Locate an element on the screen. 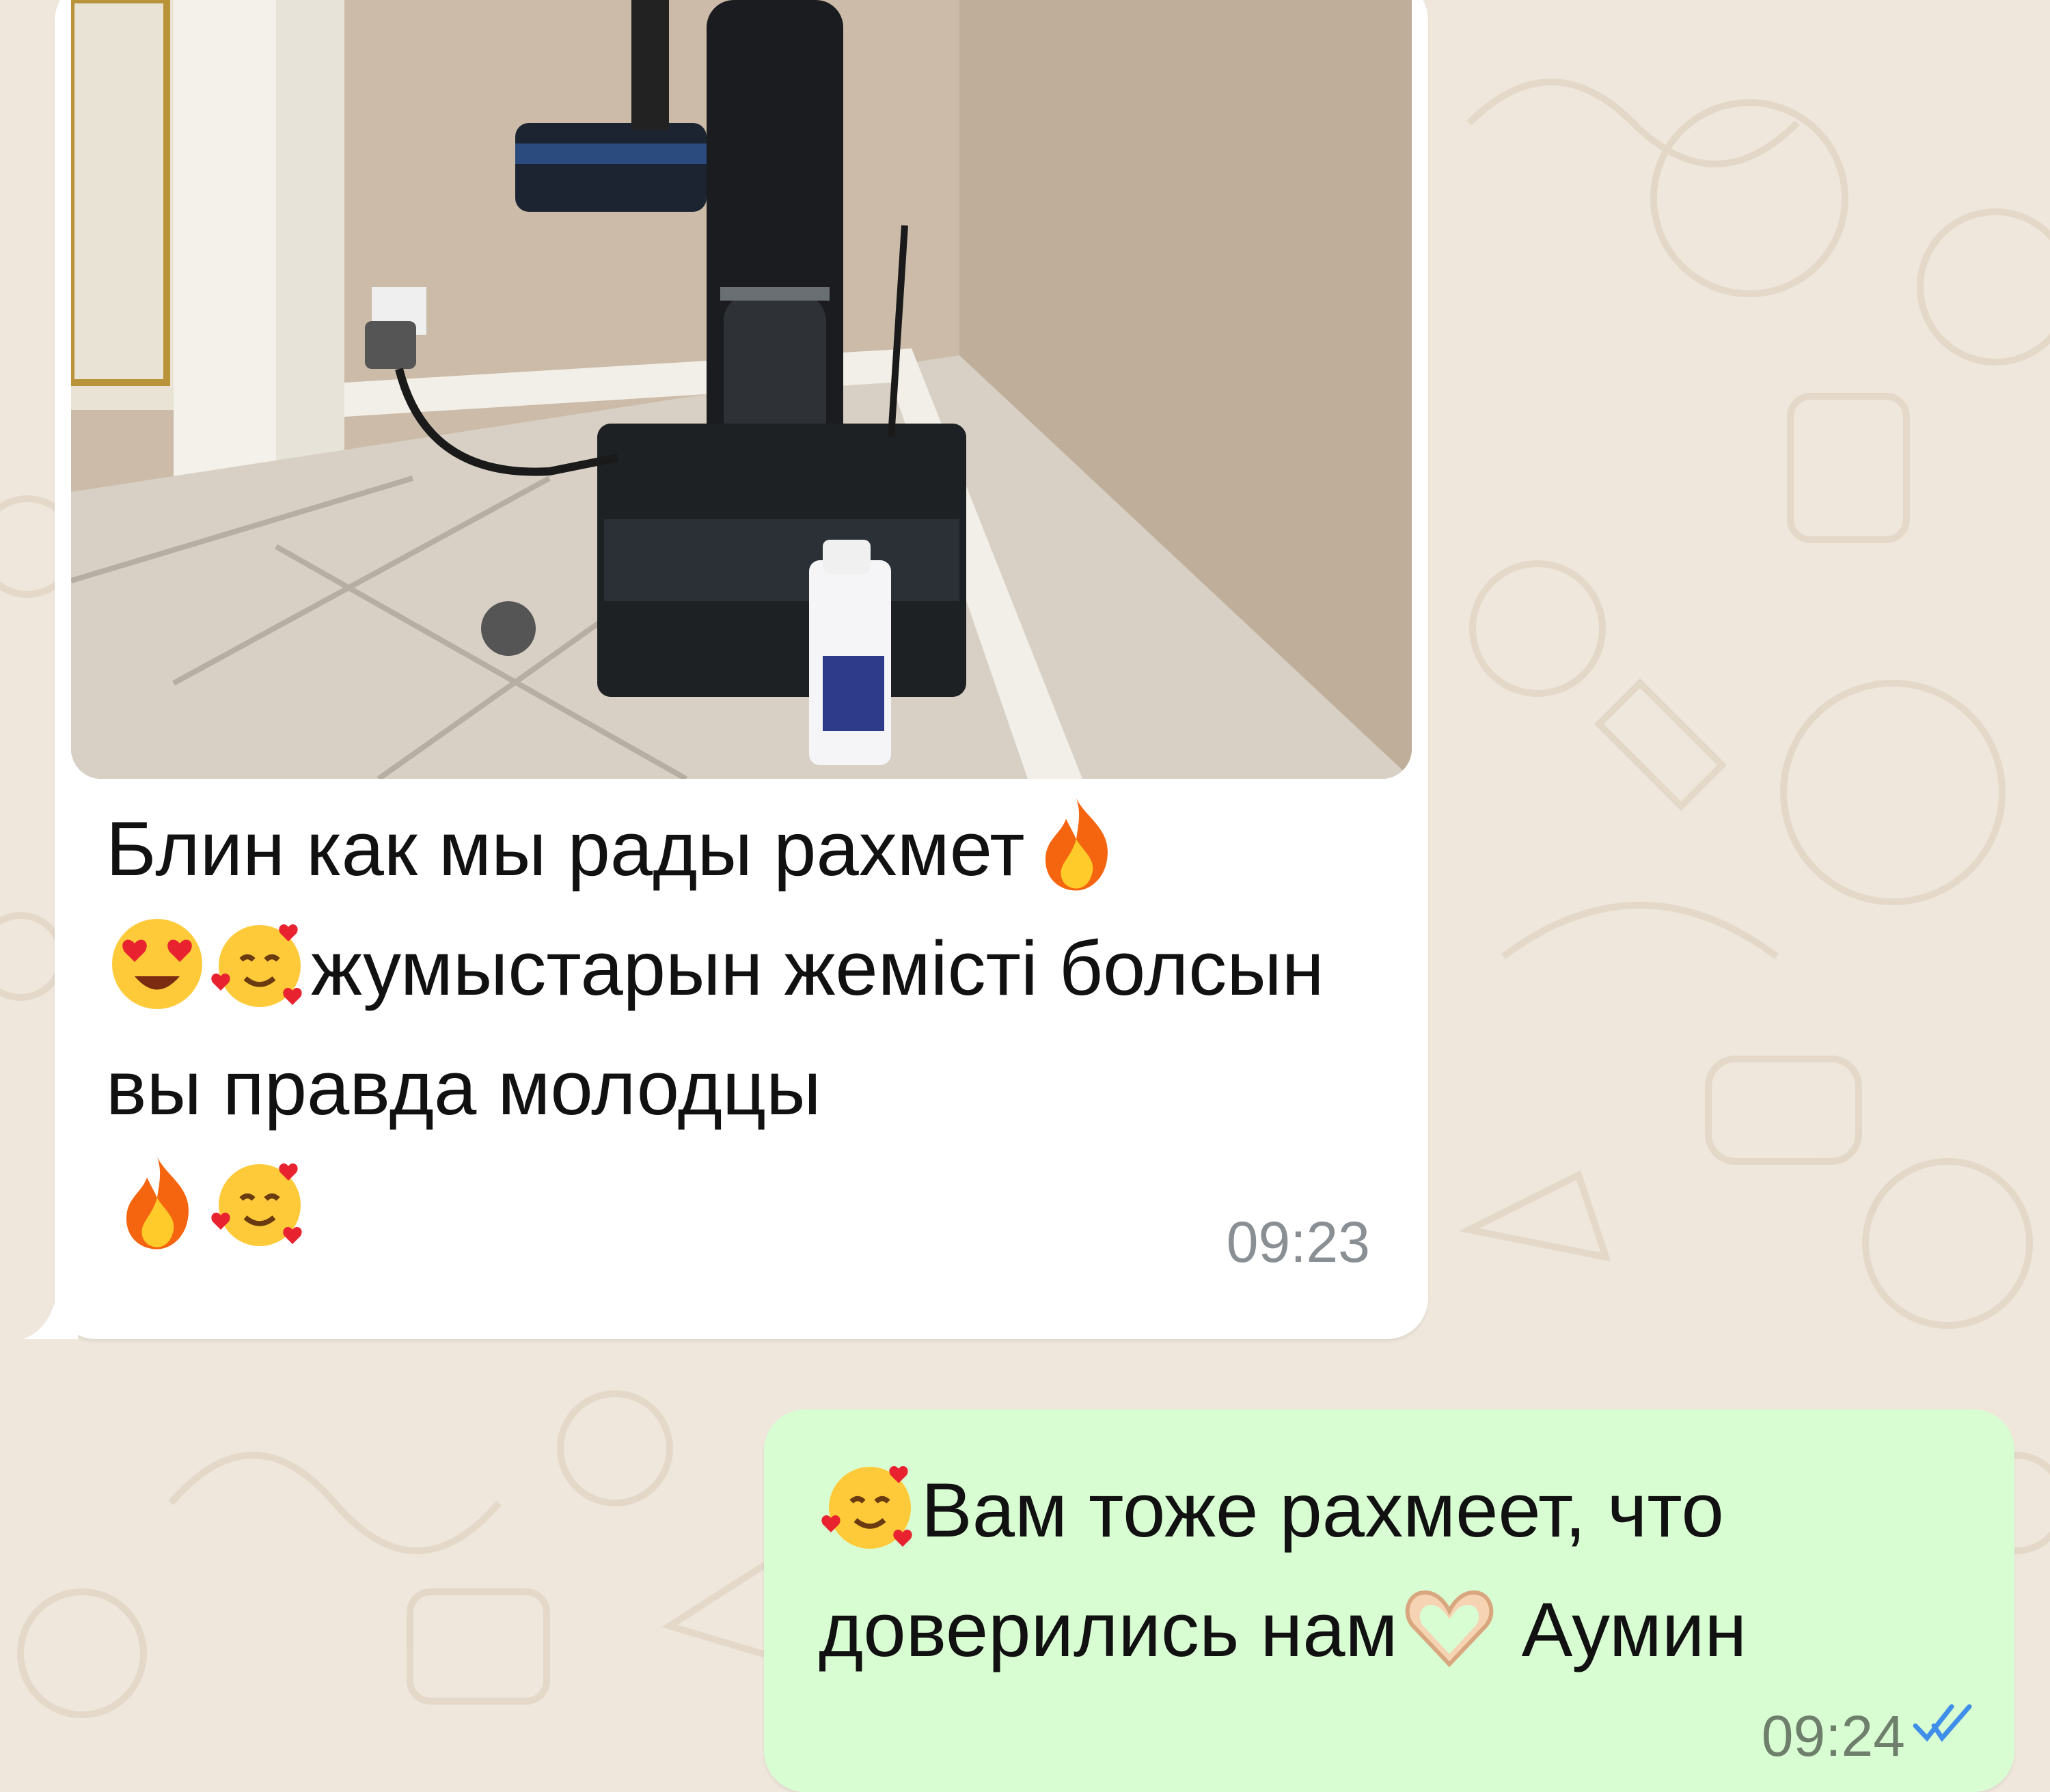 The height and width of the screenshot is (1792, 2050). heart-hands-emoji is located at coordinates (1449, 1626).